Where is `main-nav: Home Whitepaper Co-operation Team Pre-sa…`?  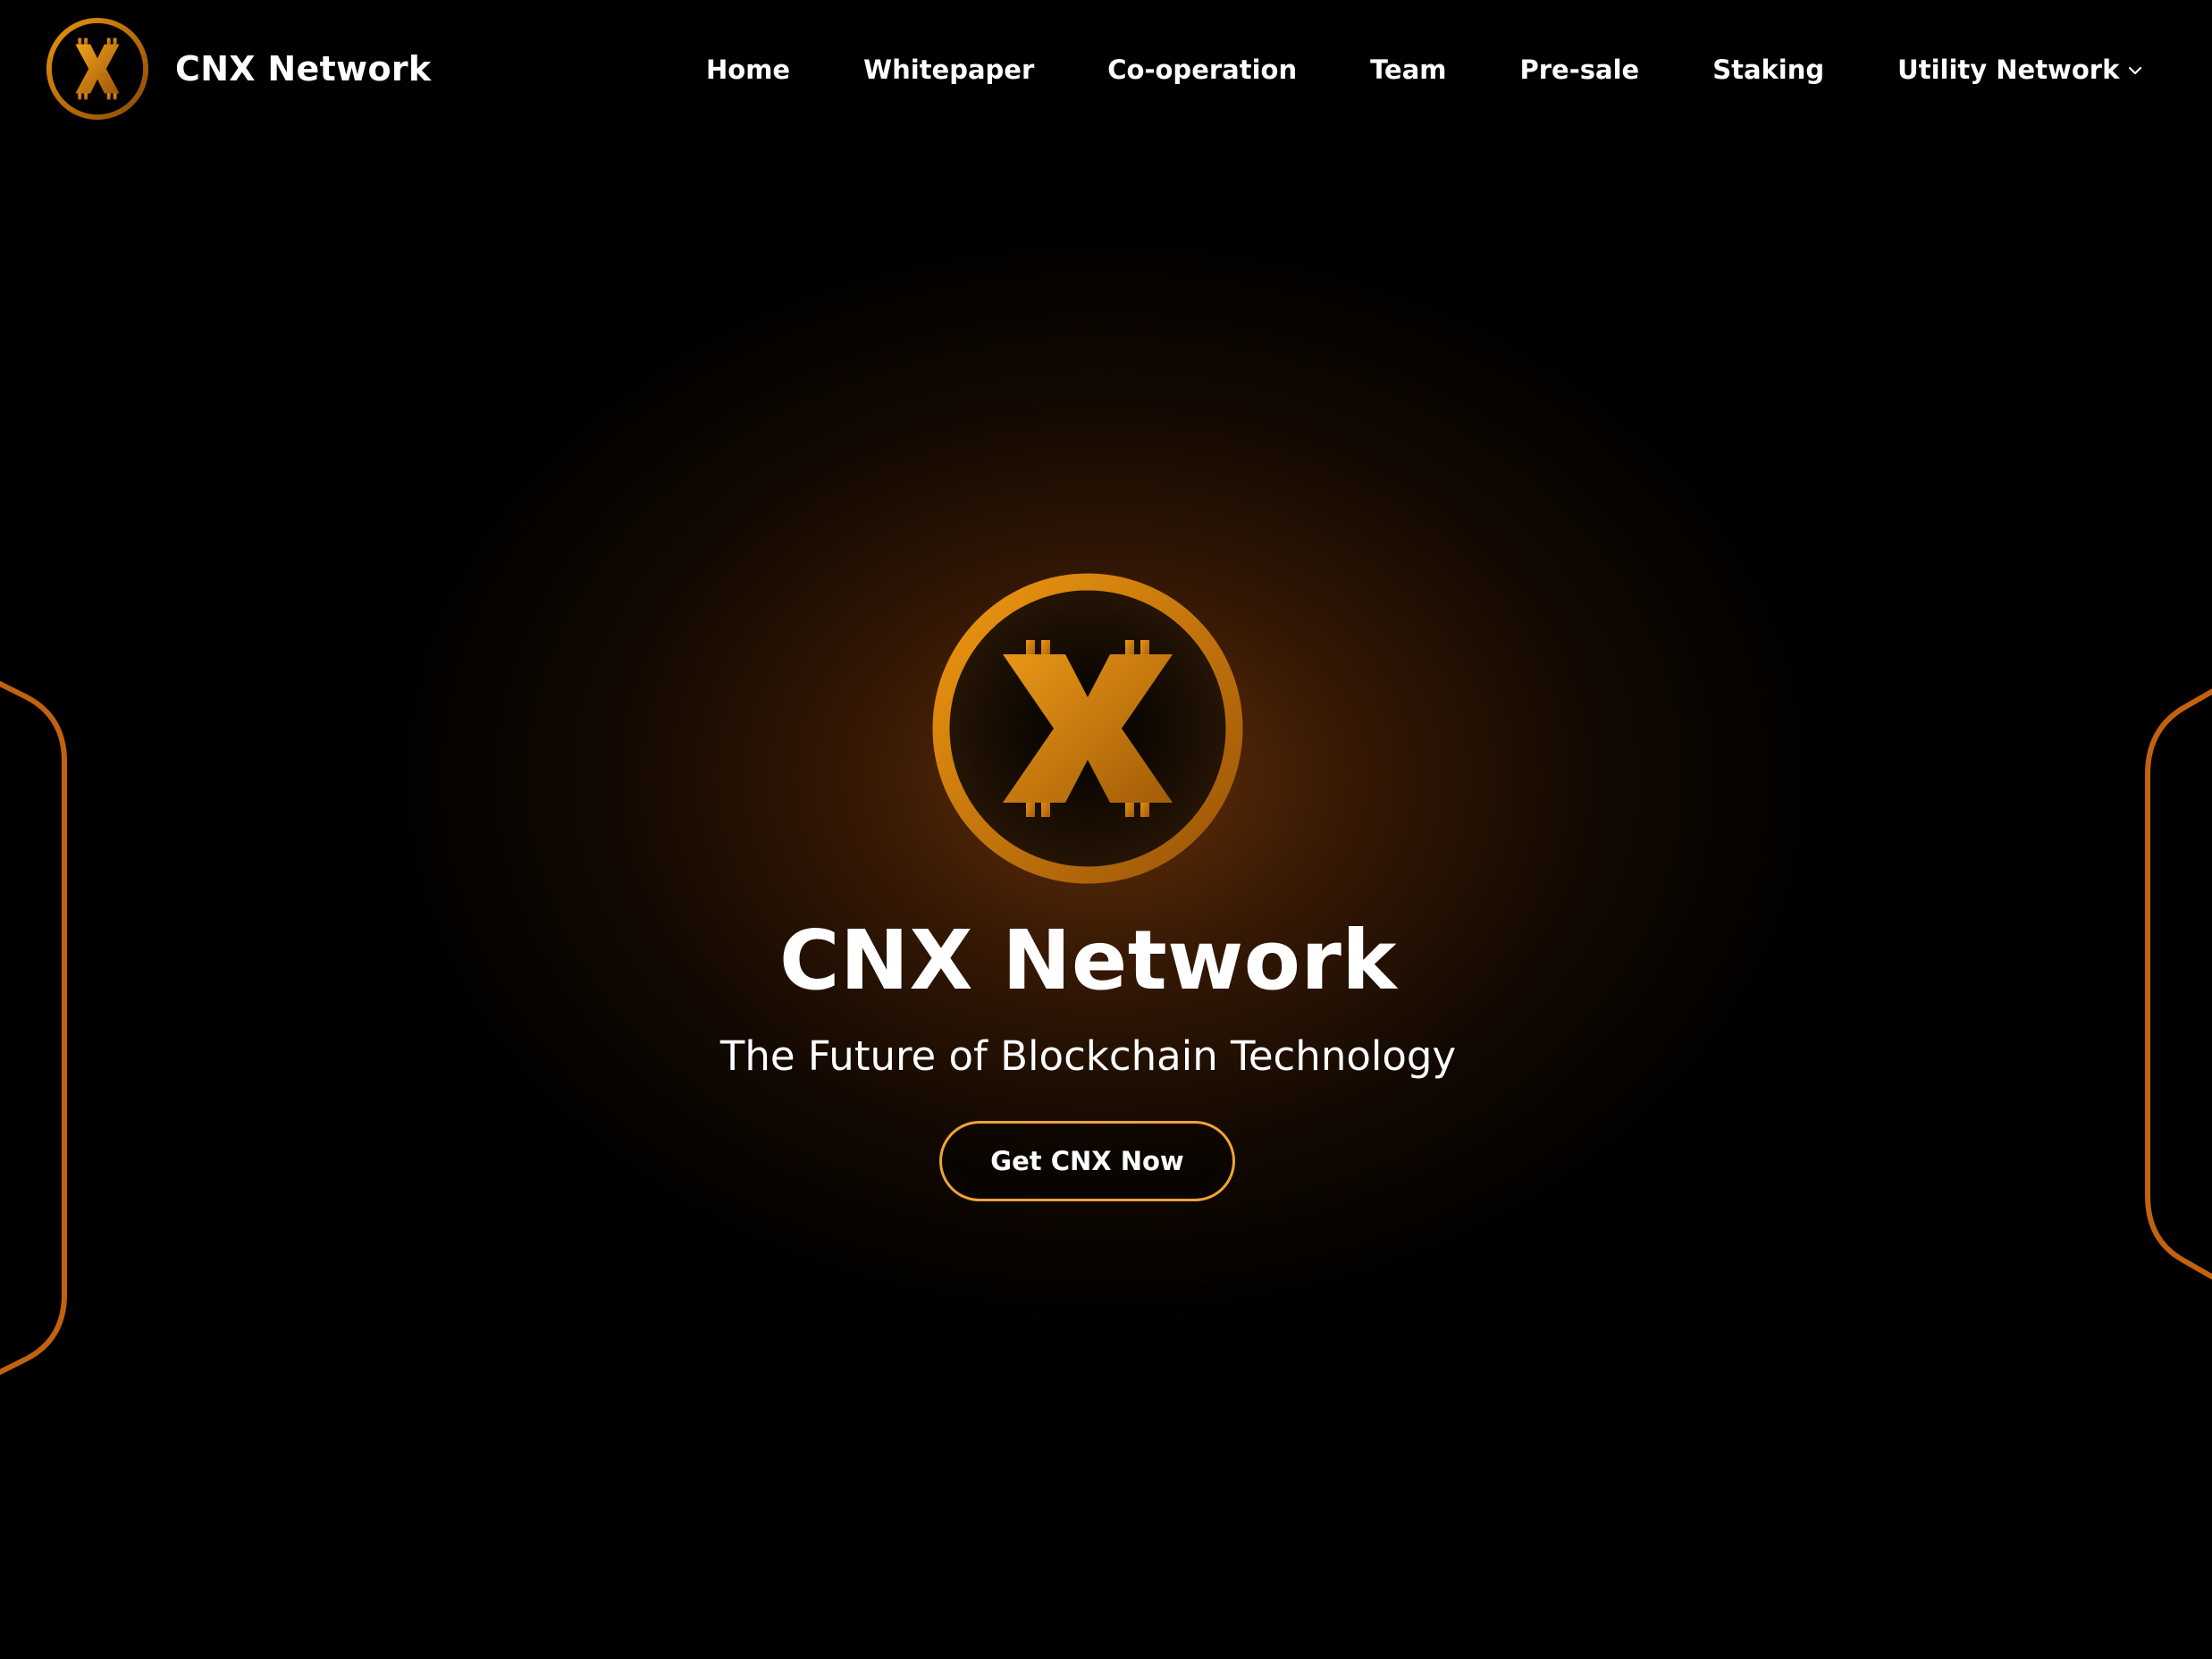 main-nav: Home Whitepaper Co-operation Team Pre-sa… is located at coordinates (1425, 70).